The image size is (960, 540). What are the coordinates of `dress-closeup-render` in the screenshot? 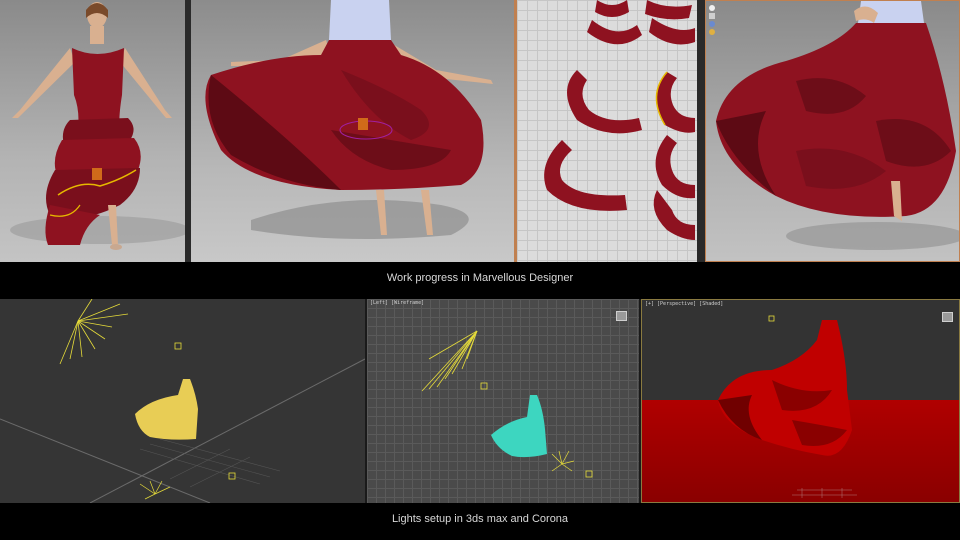 It's located at (837, 125).